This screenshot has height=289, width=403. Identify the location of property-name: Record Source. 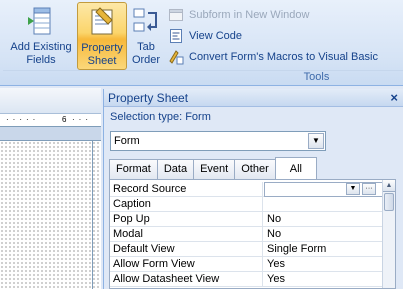
(186, 189).